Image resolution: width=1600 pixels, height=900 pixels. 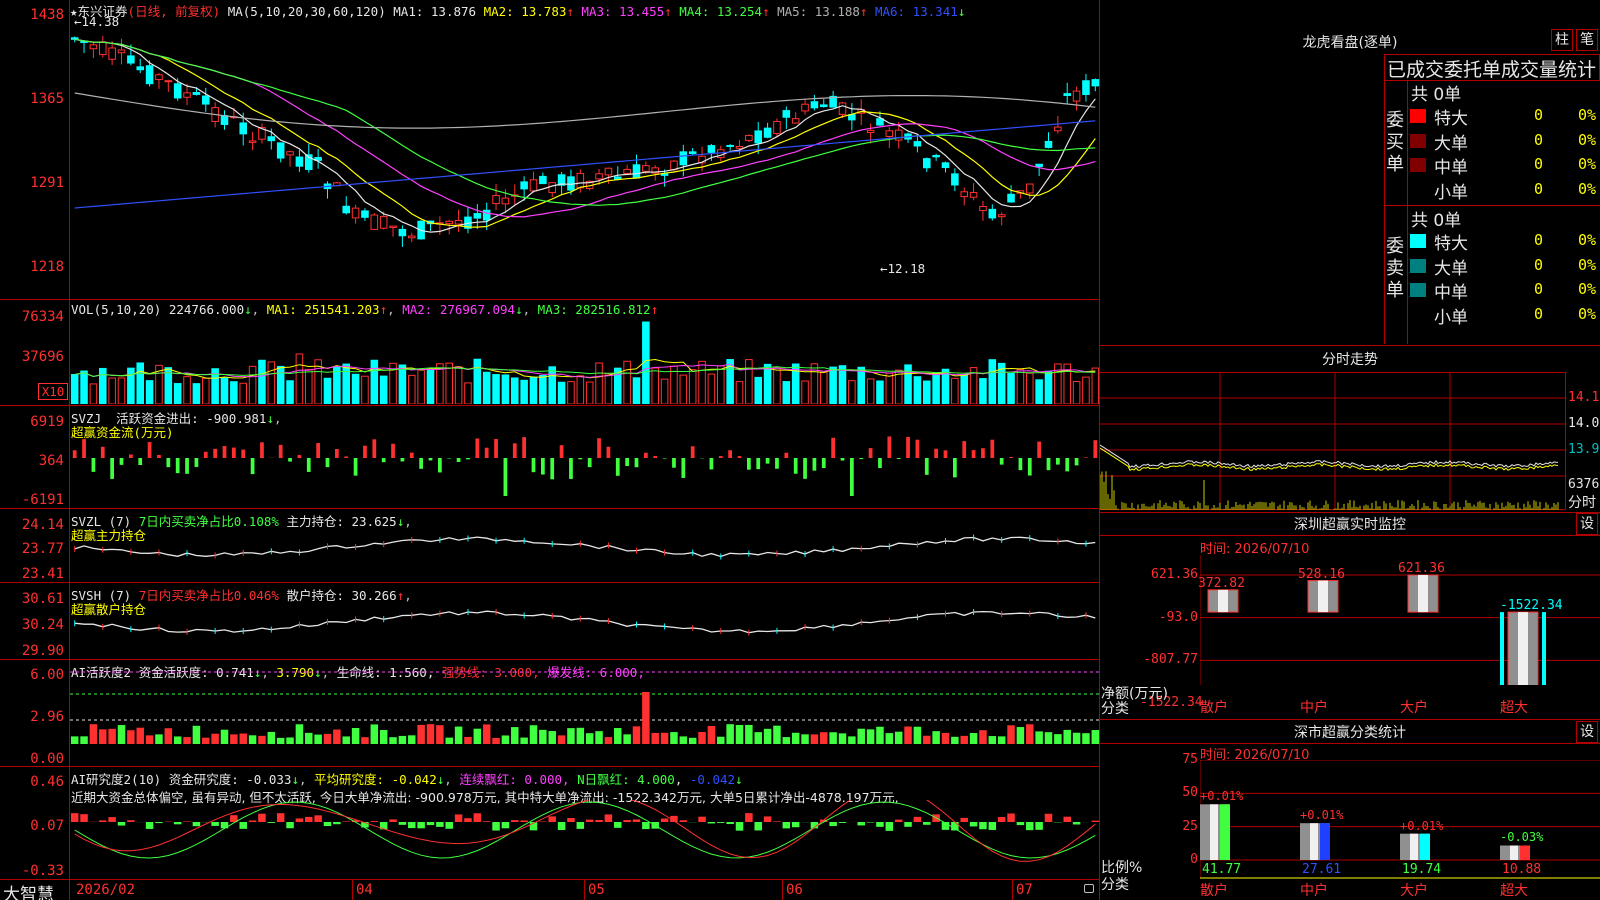 What do you see at coordinates (585, 468) in the screenshot?
I see `svzj-chart` at bounding box center [585, 468].